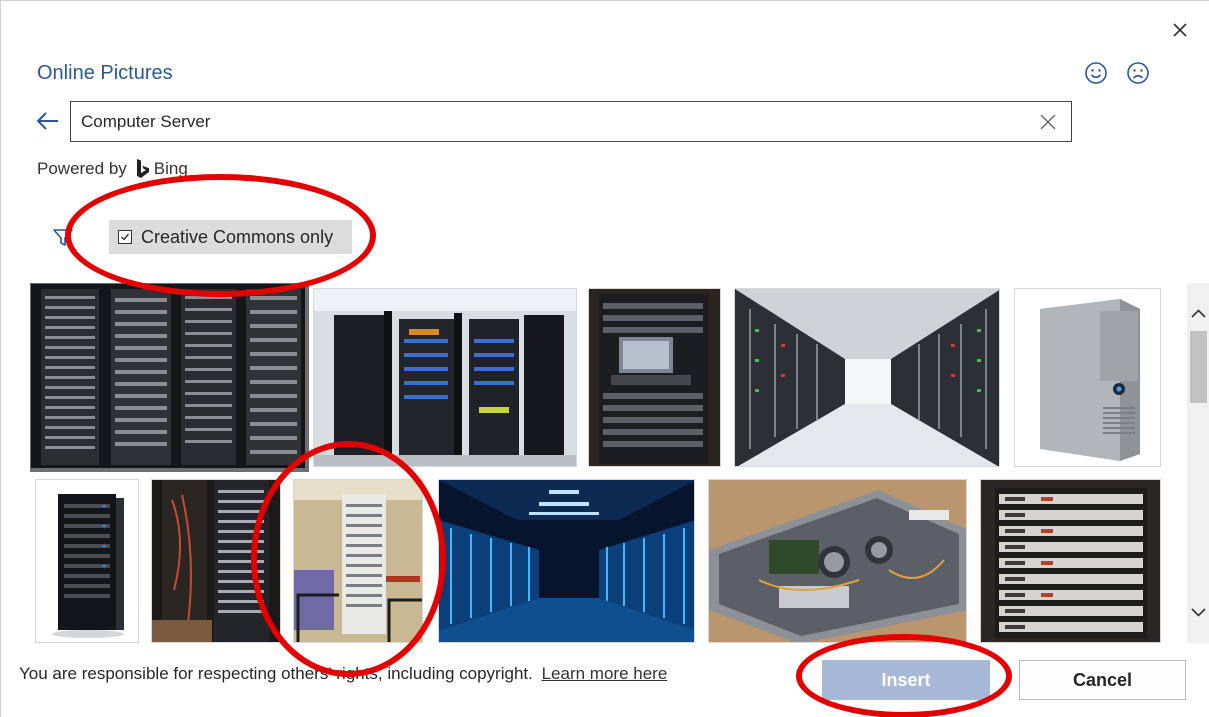 The width and height of the screenshot is (1209, 717). What do you see at coordinates (82, 168) in the screenshot?
I see `powered-by-label: Powered by` at bounding box center [82, 168].